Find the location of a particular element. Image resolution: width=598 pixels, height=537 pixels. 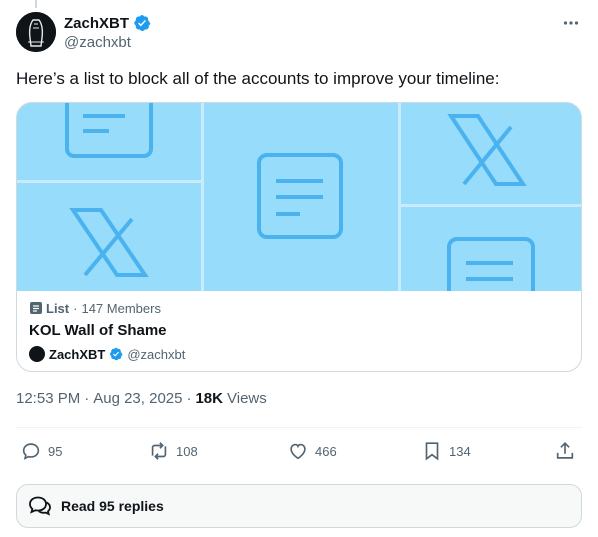

tweet-header: ZachXBT @zachxbt is located at coordinates (299, 34).